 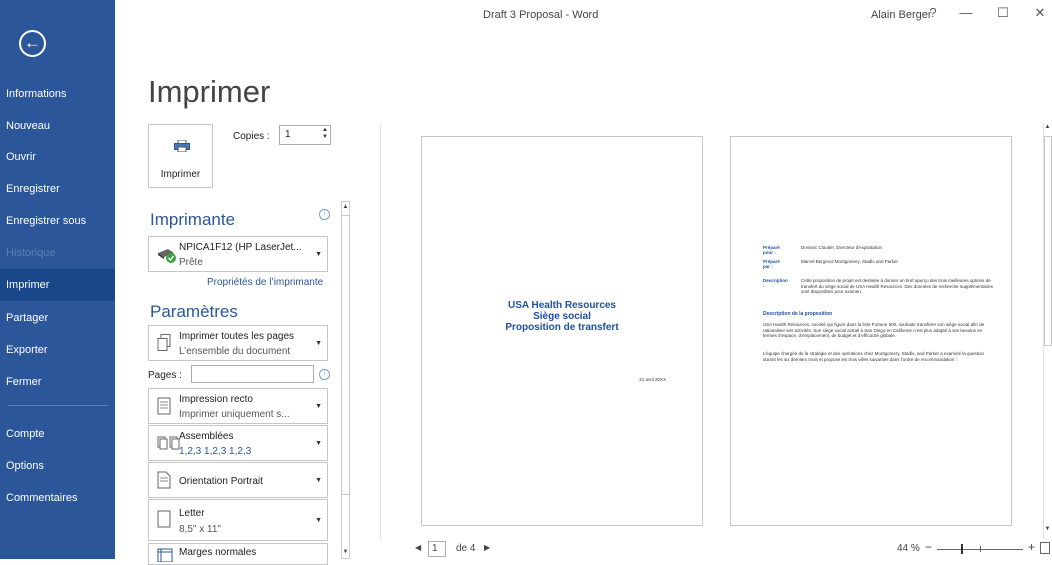 I want to click on minimize-icon: —, so click(x=966, y=12).